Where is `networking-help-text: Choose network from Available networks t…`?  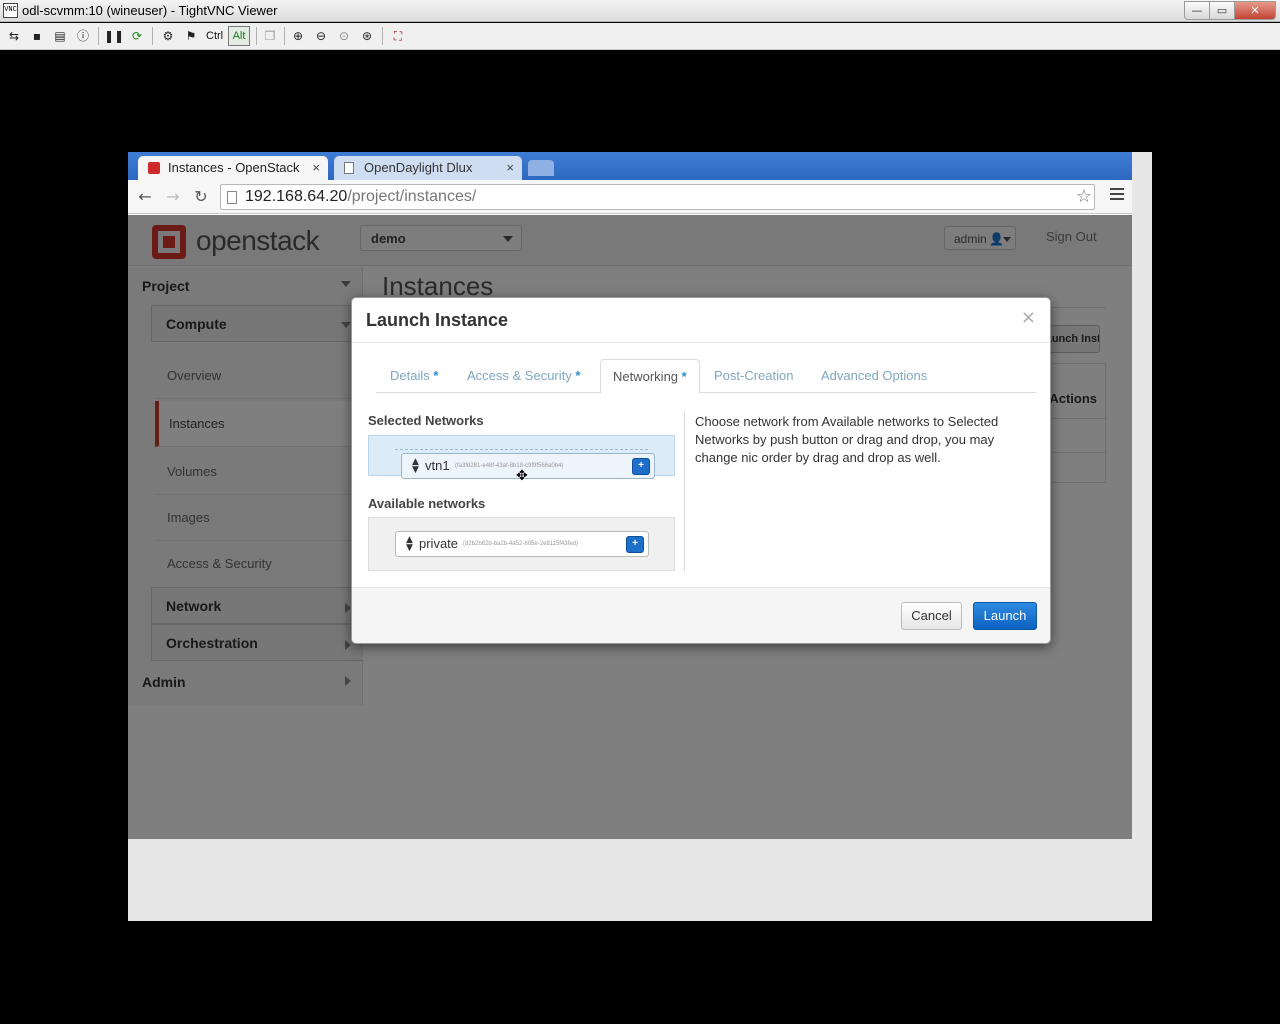 networking-help-text: Choose network from Available networks t… is located at coordinates (847, 439).